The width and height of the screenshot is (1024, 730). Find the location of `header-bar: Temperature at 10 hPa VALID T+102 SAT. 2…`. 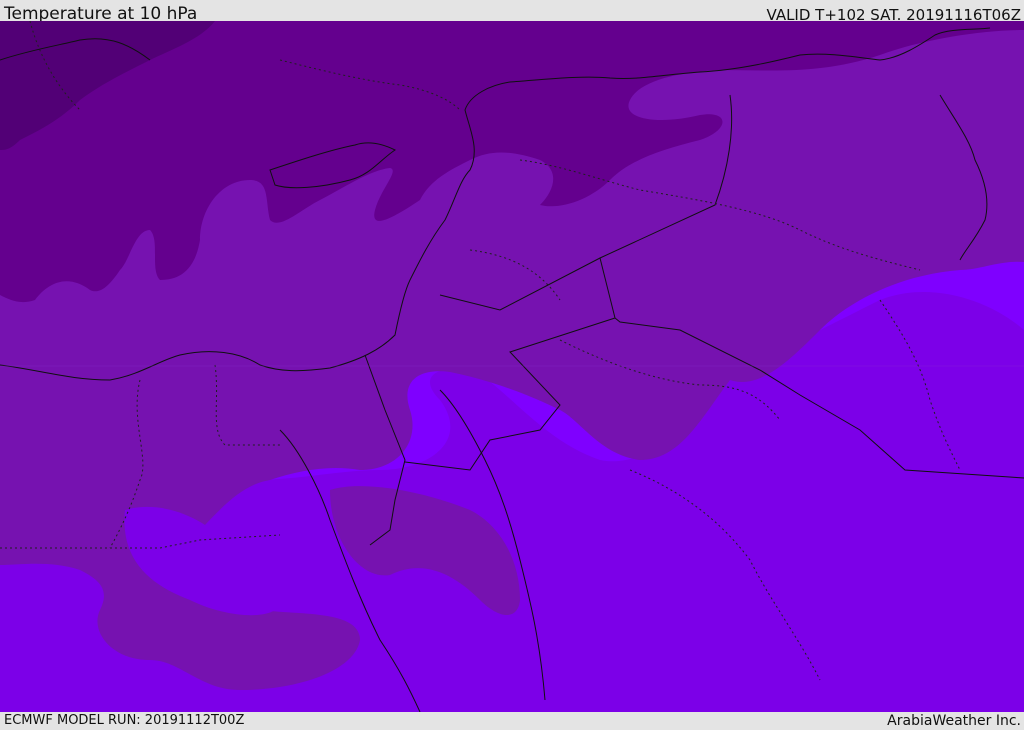

header-bar: Temperature at 10 hPa VALID T+102 SAT. 2… is located at coordinates (512, 12).